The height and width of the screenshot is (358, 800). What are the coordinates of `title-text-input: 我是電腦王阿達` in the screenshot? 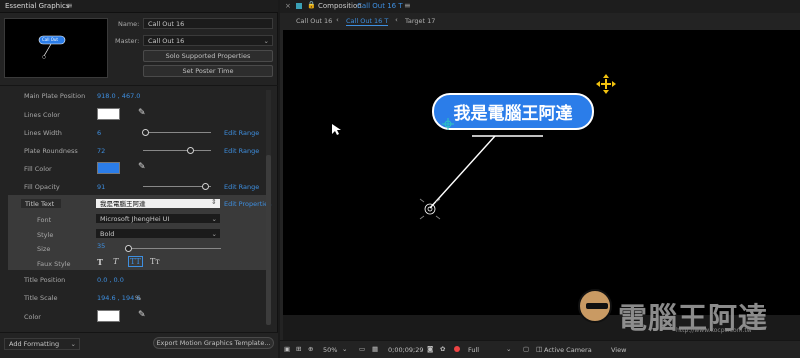 It's located at (158, 203).